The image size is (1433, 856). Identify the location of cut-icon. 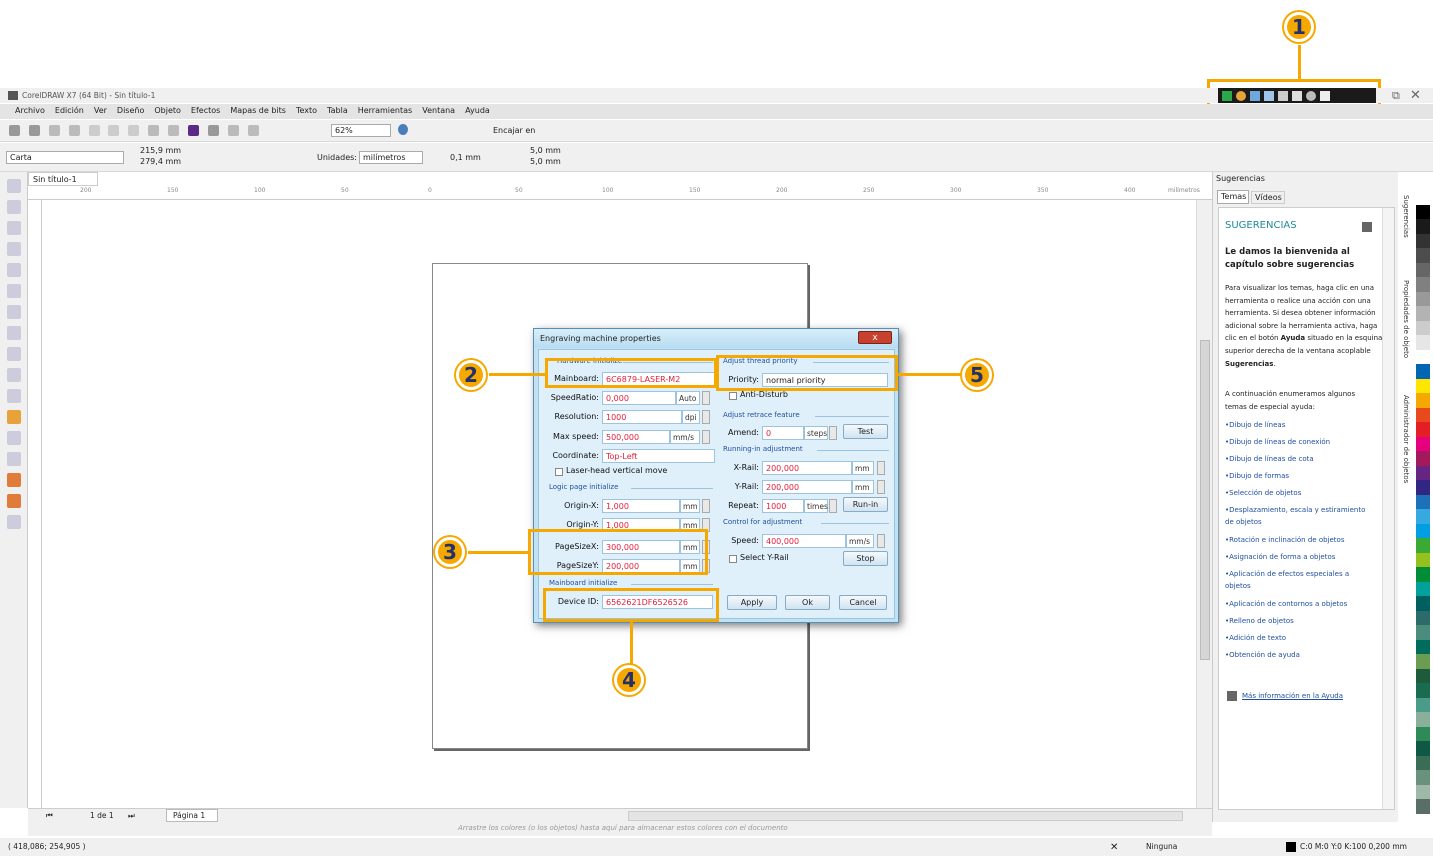
(94, 130).